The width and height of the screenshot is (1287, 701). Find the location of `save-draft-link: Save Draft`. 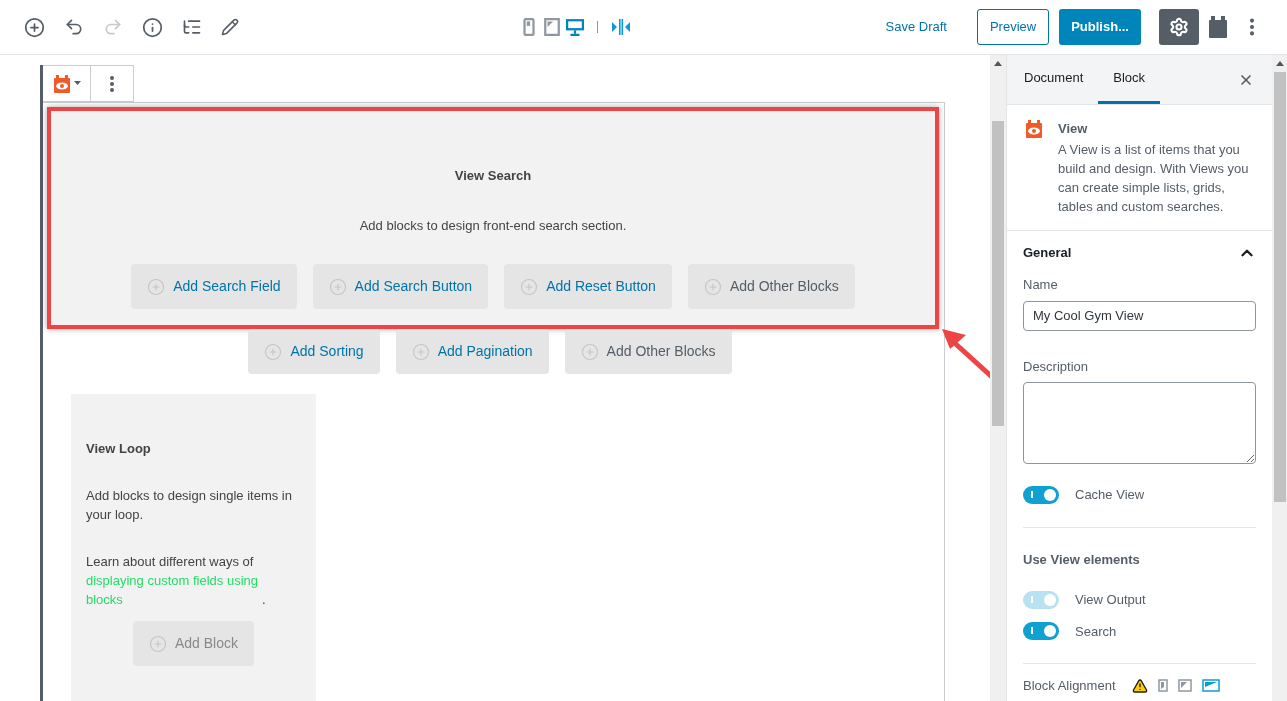

save-draft-link: Save Draft is located at coordinates (916, 27).